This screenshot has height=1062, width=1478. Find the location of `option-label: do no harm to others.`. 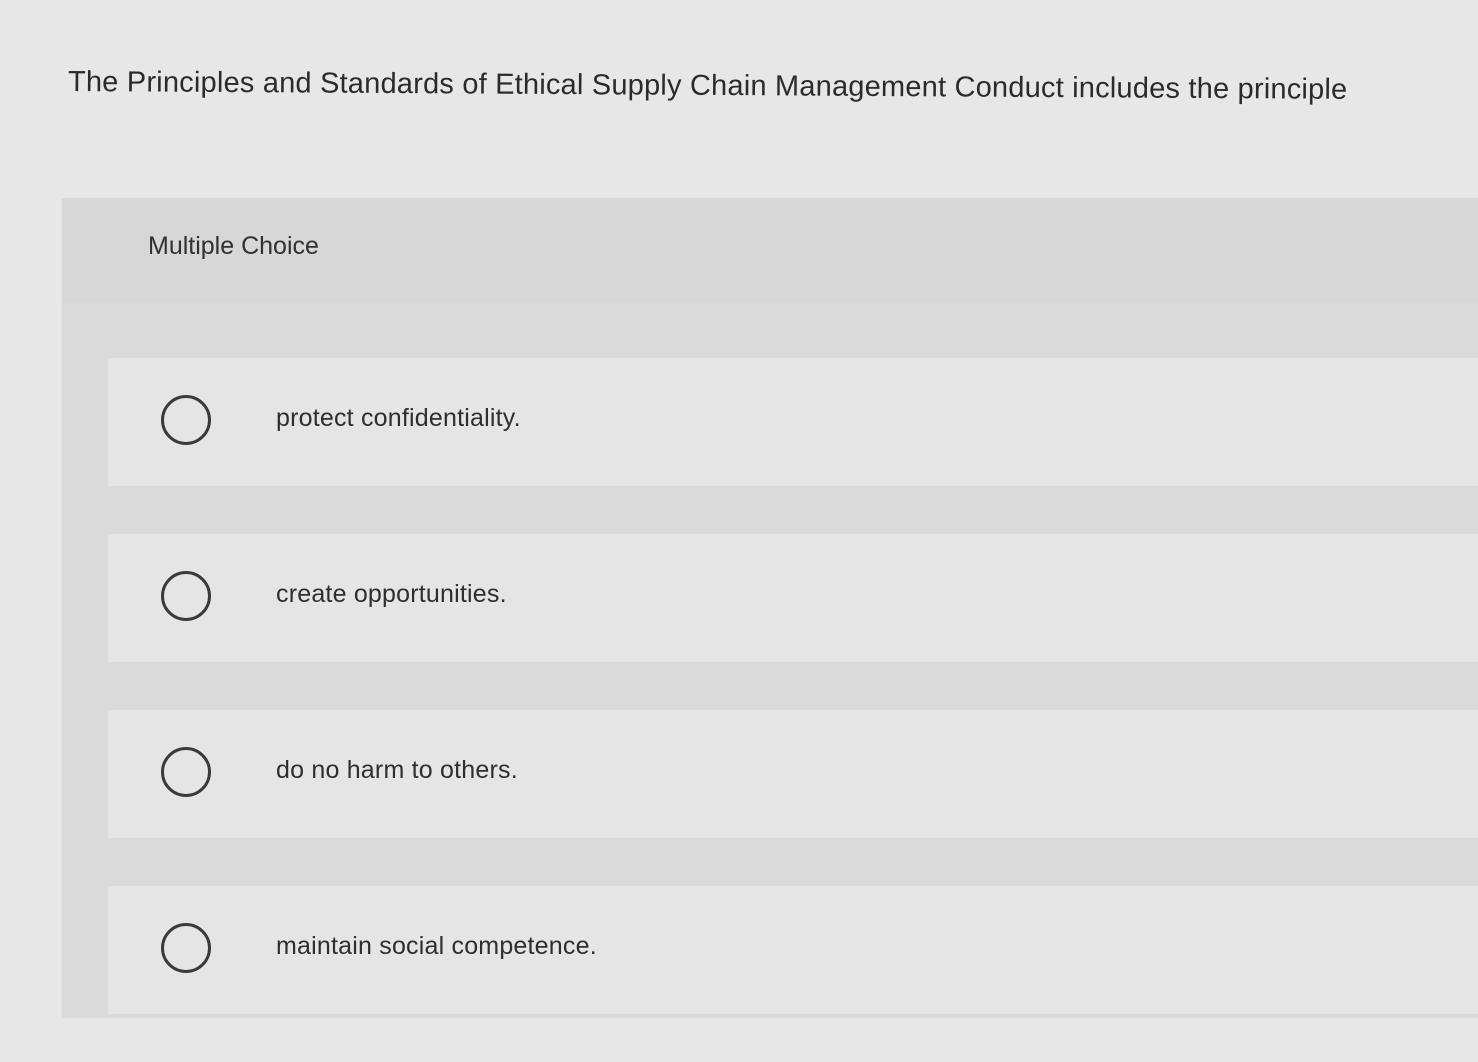

option-label: do no harm to others. is located at coordinates (397, 770).